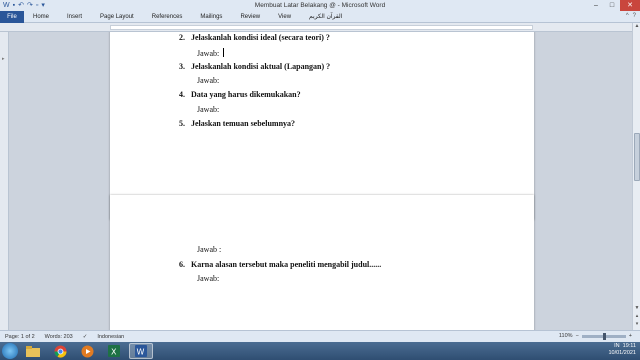 The height and width of the screenshot is (360, 640). What do you see at coordinates (208, 80) in the screenshot?
I see `answer-3: Jawab:` at bounding box center [208, 80].